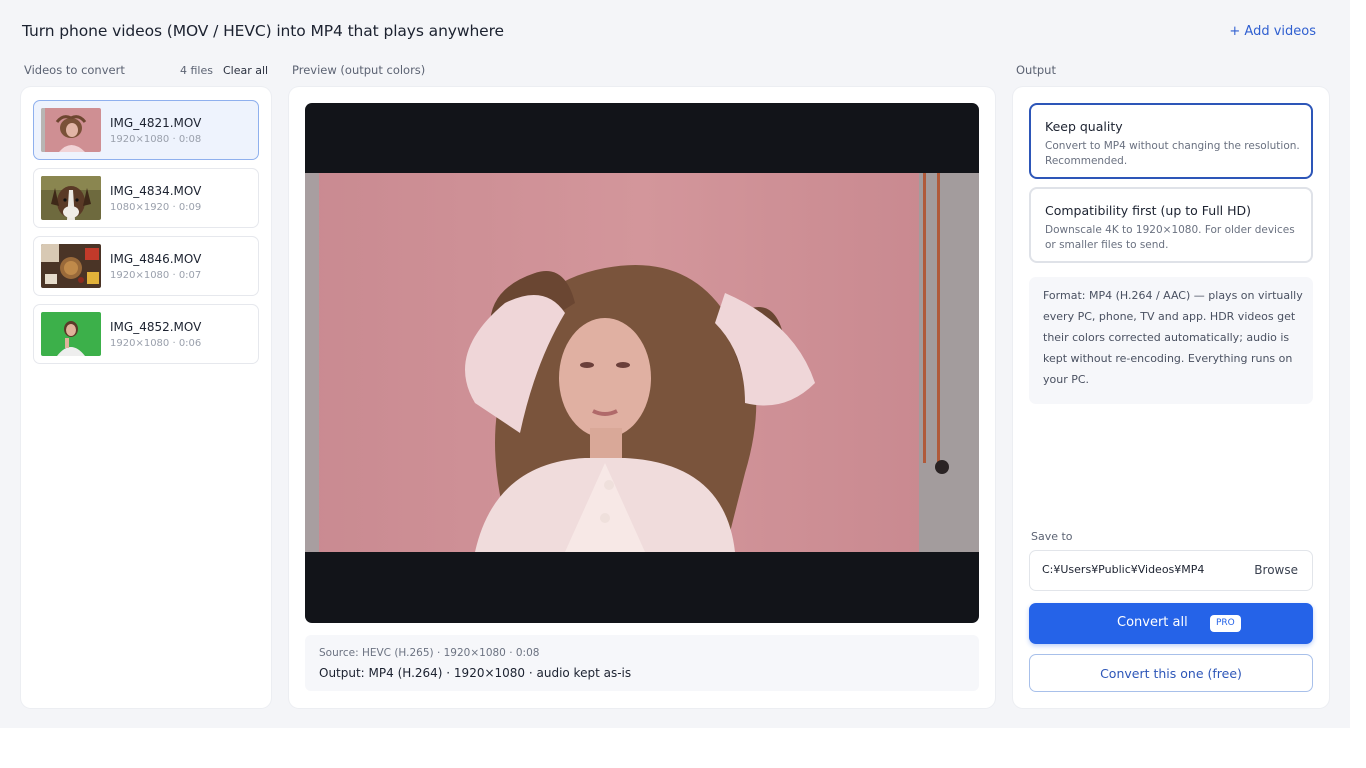 The height and width of the screenshot is (768, 1366). I want to click on save-path-field: C:¥Users¥Public¥Videos¥MP4 Browse, so click(1171, 570).